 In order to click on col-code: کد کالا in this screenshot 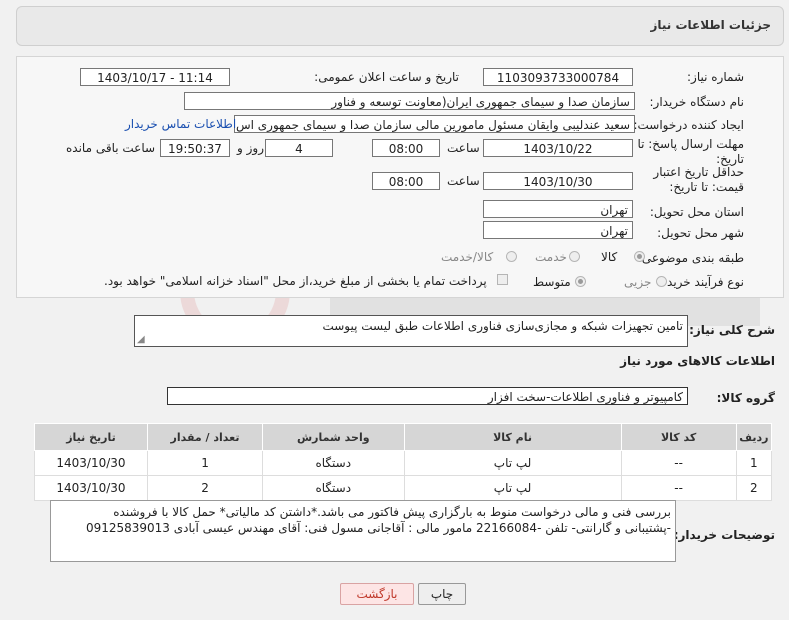, I will do `click(678, 437)`.